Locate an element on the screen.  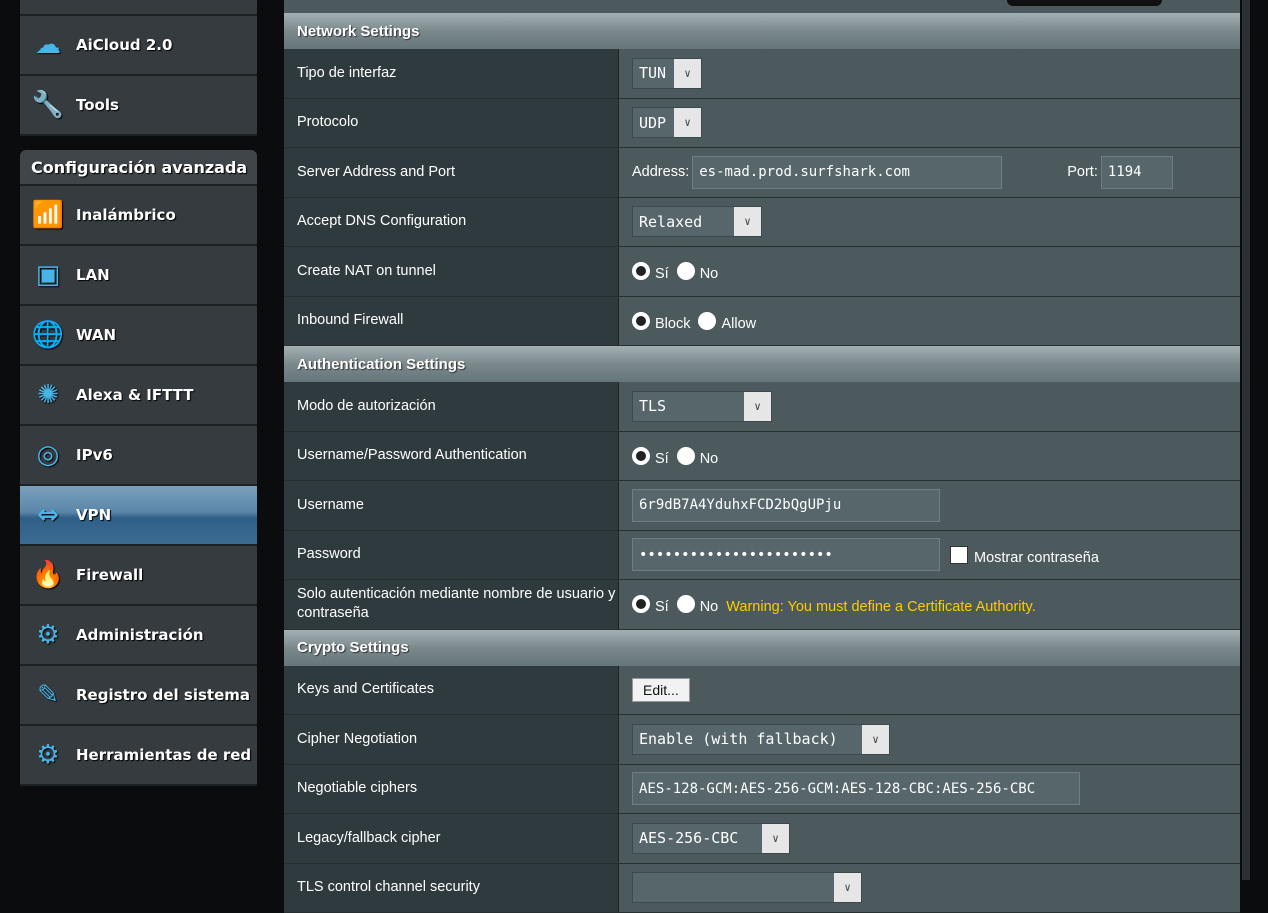
vpn-icon: ⇔ is located at coordinates (48, 515).